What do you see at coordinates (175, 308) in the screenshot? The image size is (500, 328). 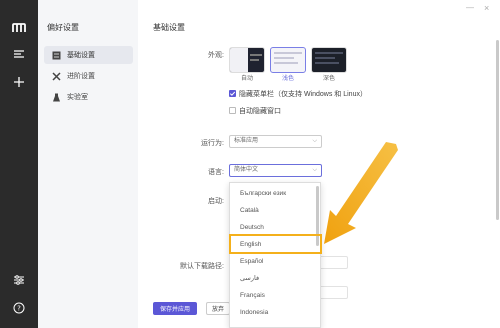 I see `save-apply-button: 保存并应用` at bounding box center [175, 308].